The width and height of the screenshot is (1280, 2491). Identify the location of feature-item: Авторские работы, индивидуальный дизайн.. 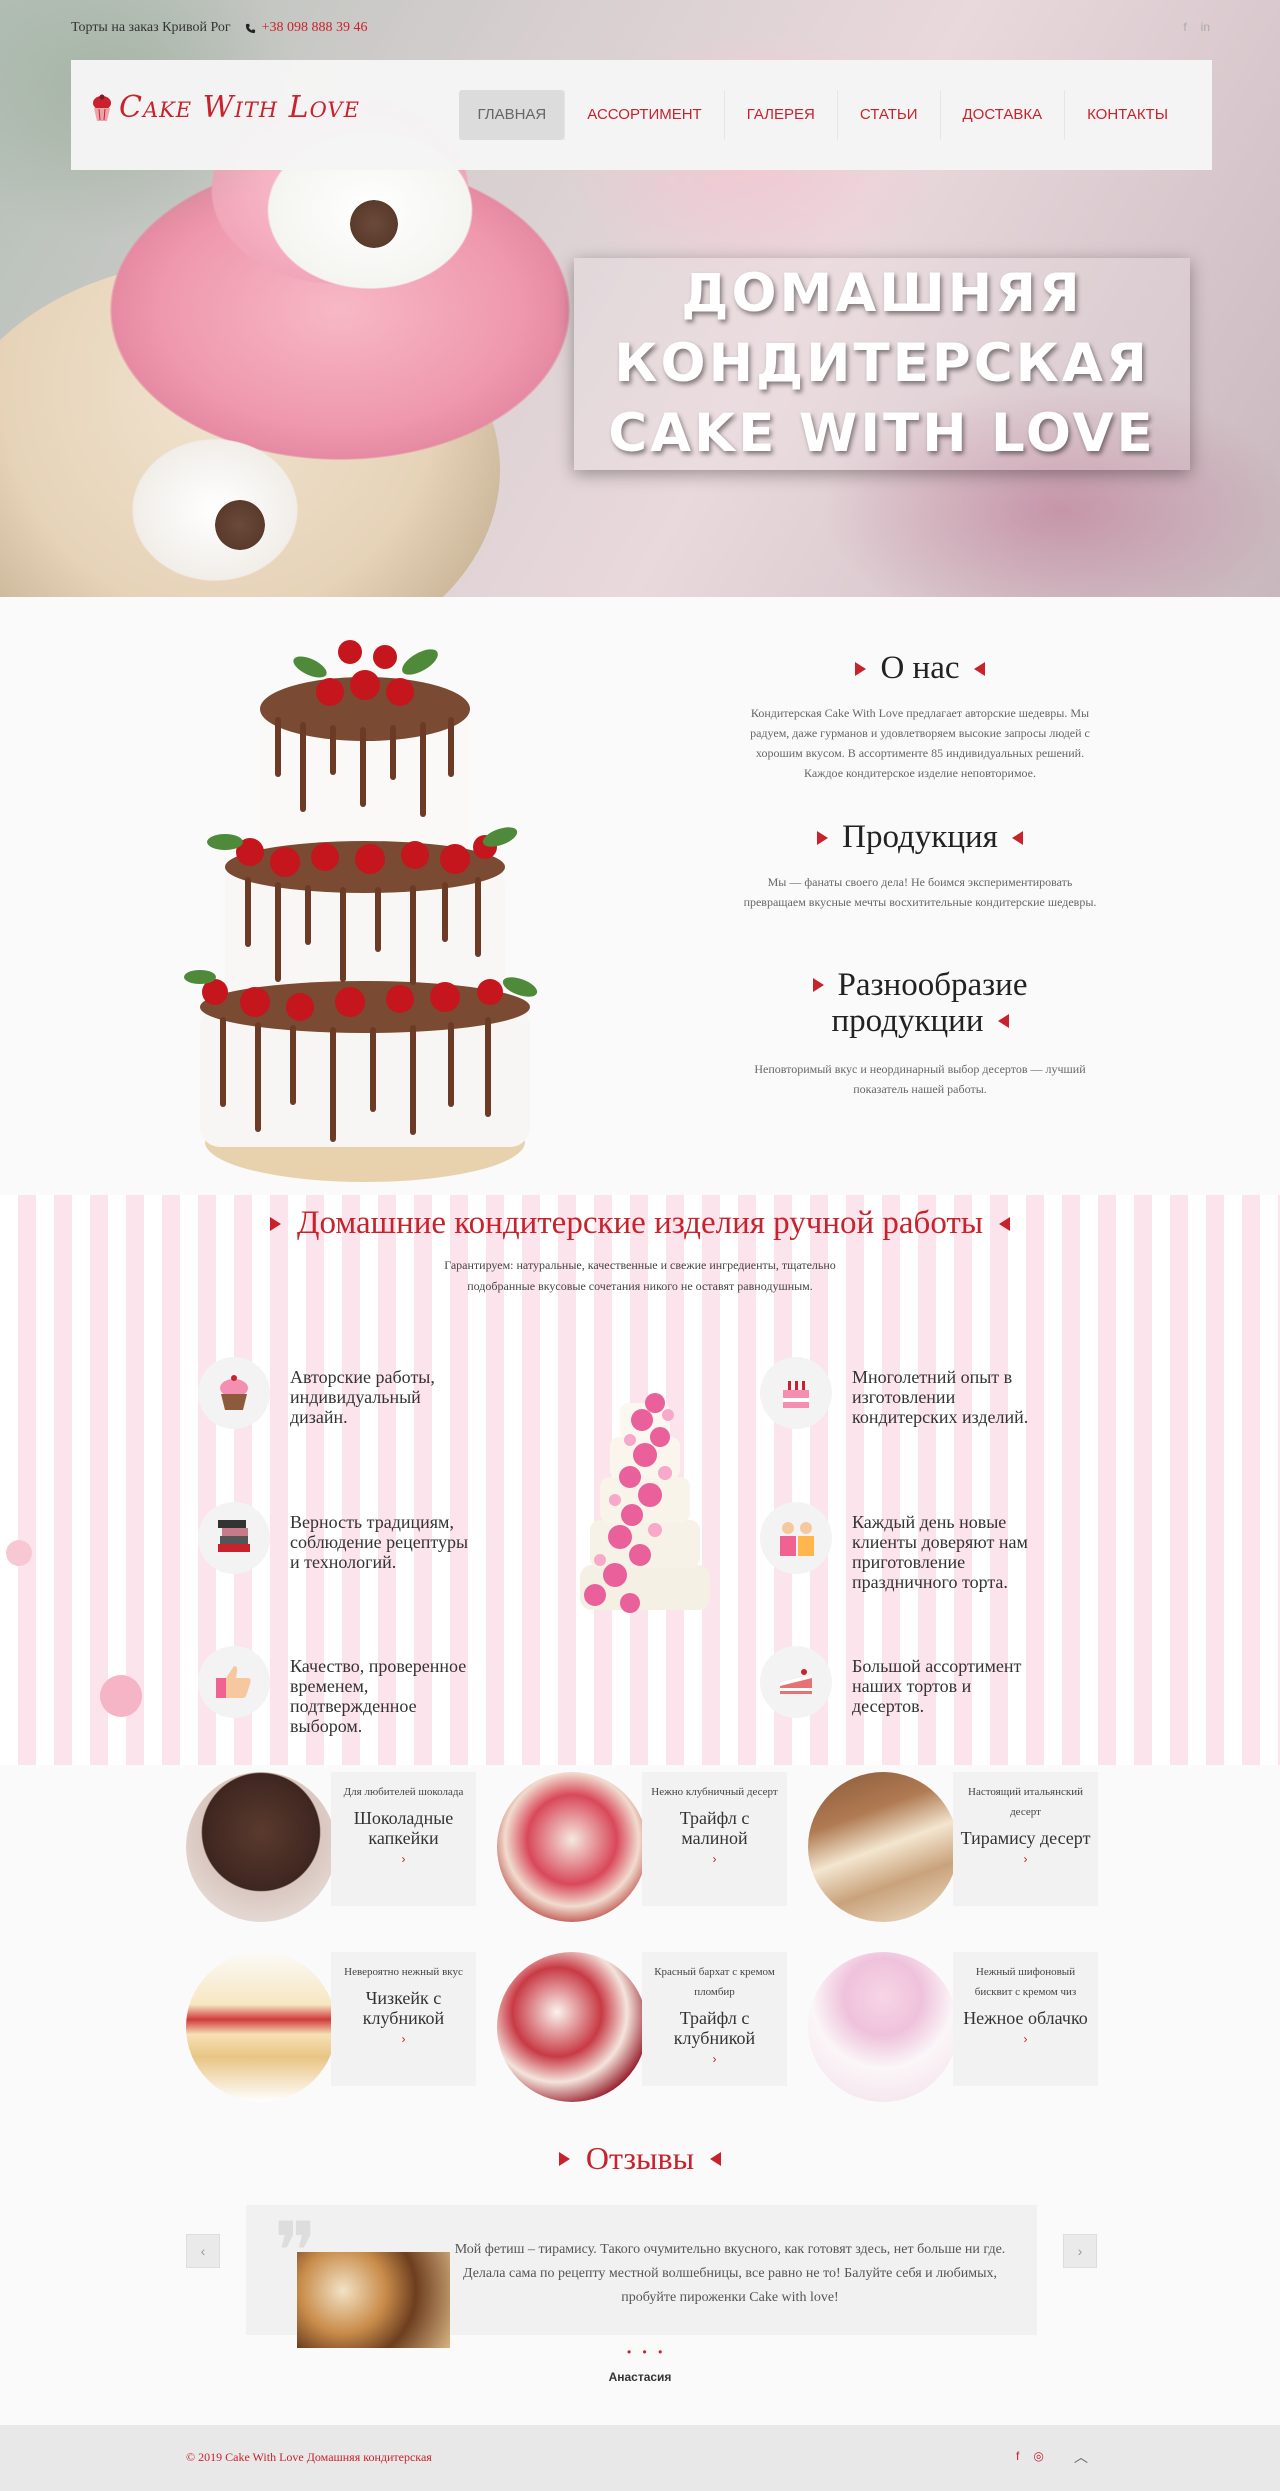
(338, 1393).